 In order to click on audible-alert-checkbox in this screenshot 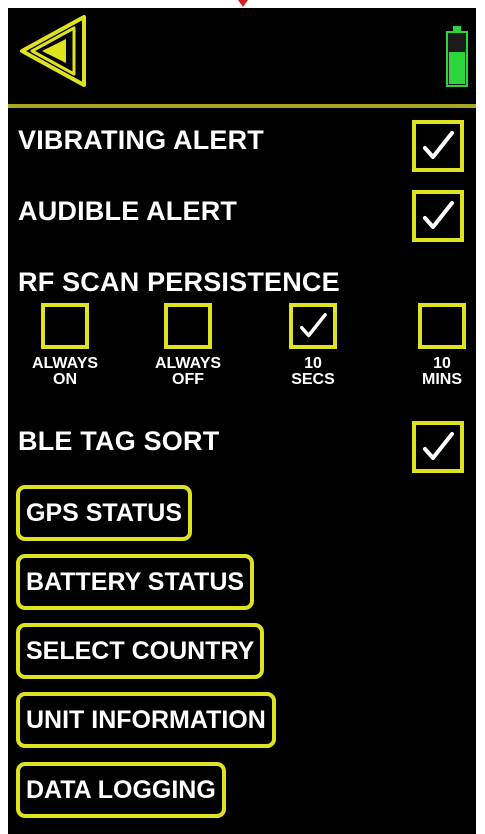, I will do `click(438, 216)`.